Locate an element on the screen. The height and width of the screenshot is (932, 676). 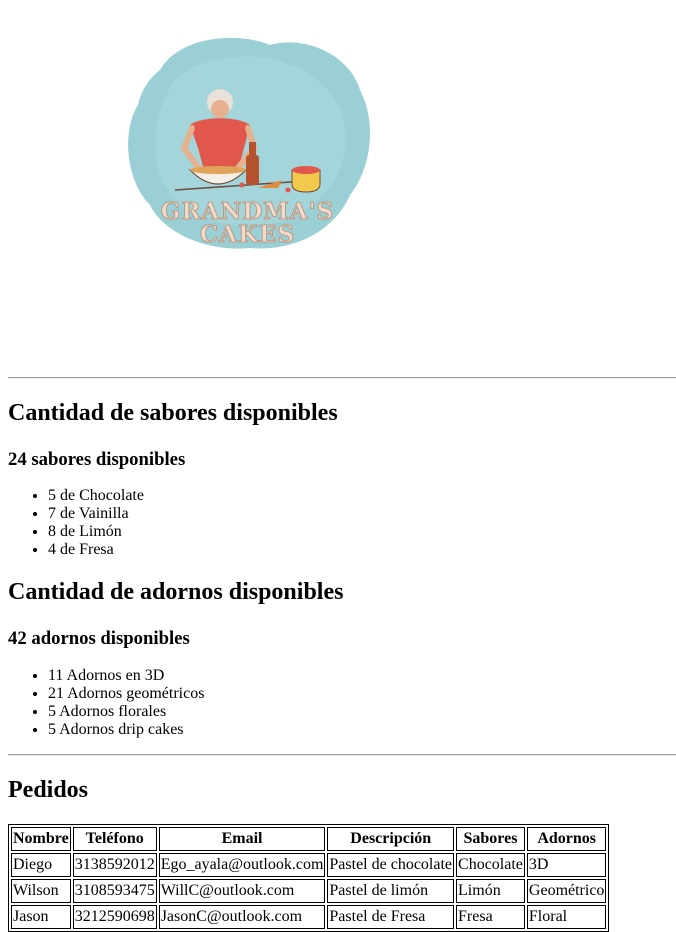
list-item: 5 Adornos drip cakes is located at coordinates (126, 730).